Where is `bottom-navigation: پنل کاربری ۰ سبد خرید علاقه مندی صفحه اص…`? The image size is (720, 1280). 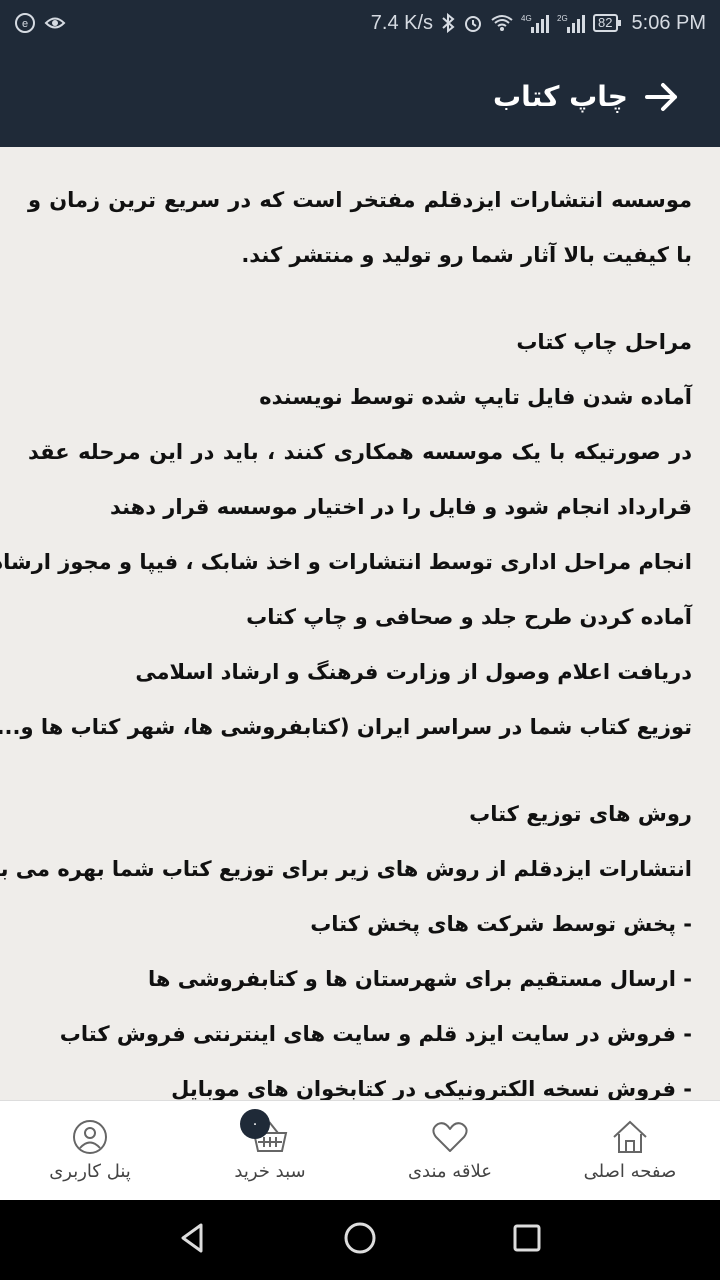 bottom-navigation: پنل کاربری ۰ سبد خرید علاقه مندی صفحه اص… is located at coordinates (360, 1150).